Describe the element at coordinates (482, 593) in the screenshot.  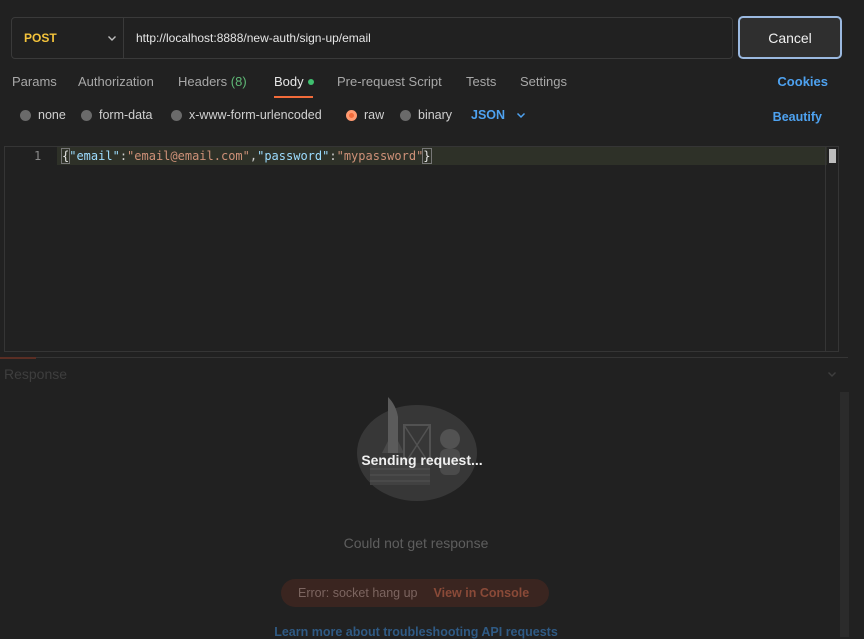
I see `view-in-console-link: View in Console` at that location.